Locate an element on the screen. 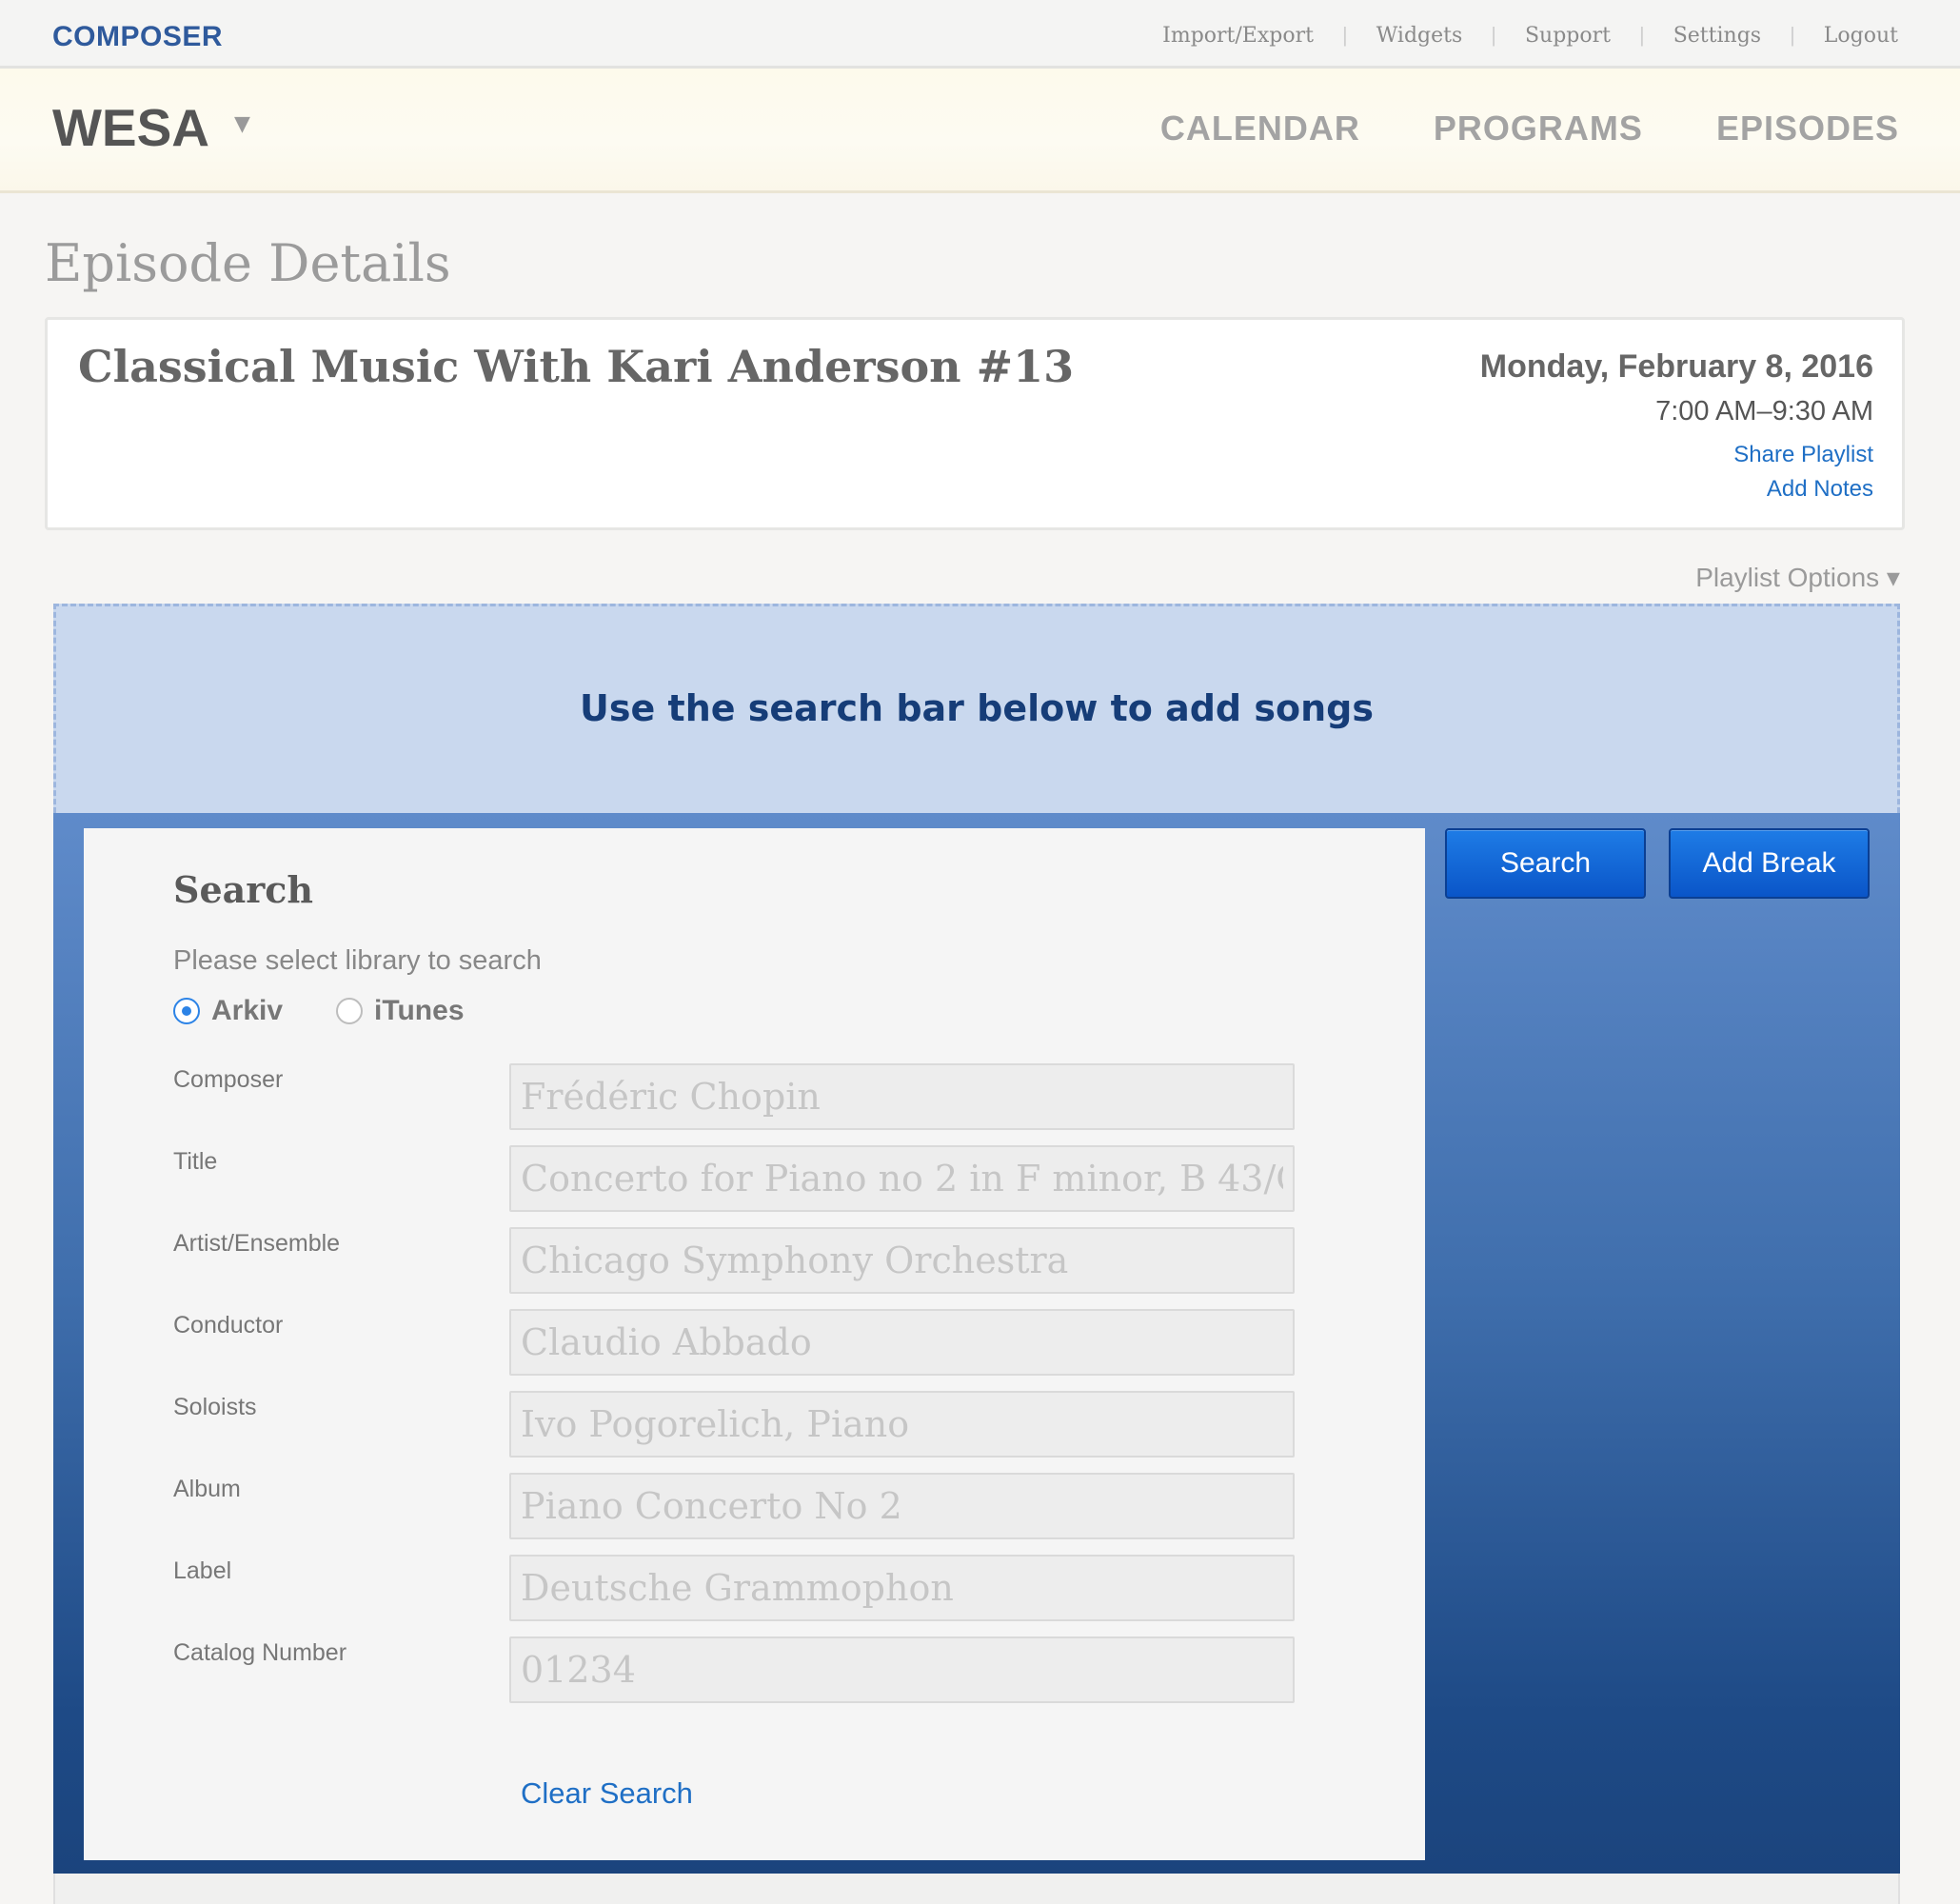  settings-link: Settings is located at coordinates (1717, 36).